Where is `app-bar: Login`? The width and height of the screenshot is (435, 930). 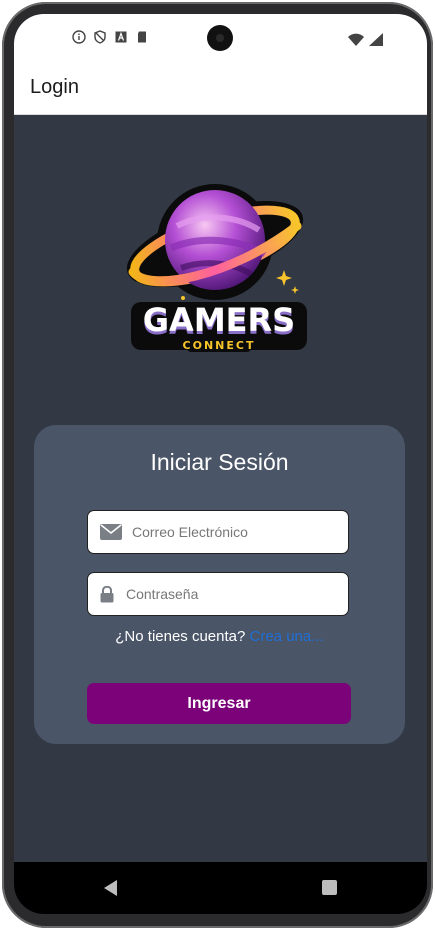 app-bar: Login is located at coordinates (220, 88).